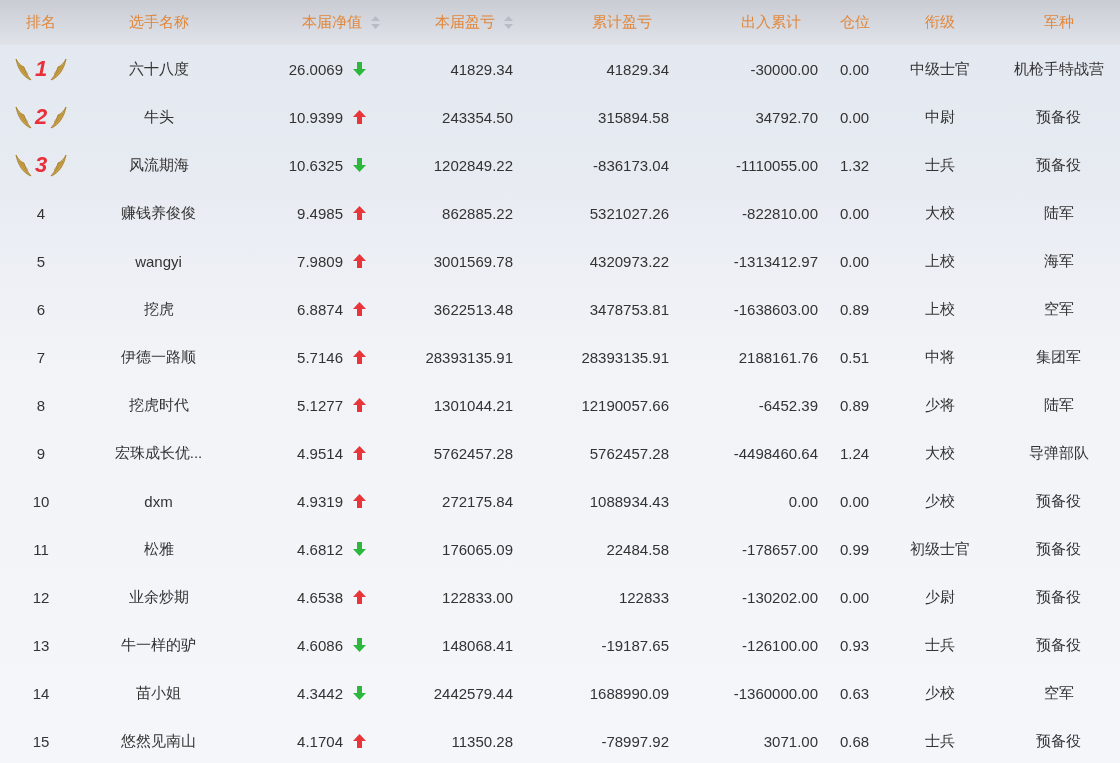 This screenshot has height=763, width=1120. Describe the element at coordinates (477, 213) in the screenshot. I see `table-cell-text: 862885.22` at that location.